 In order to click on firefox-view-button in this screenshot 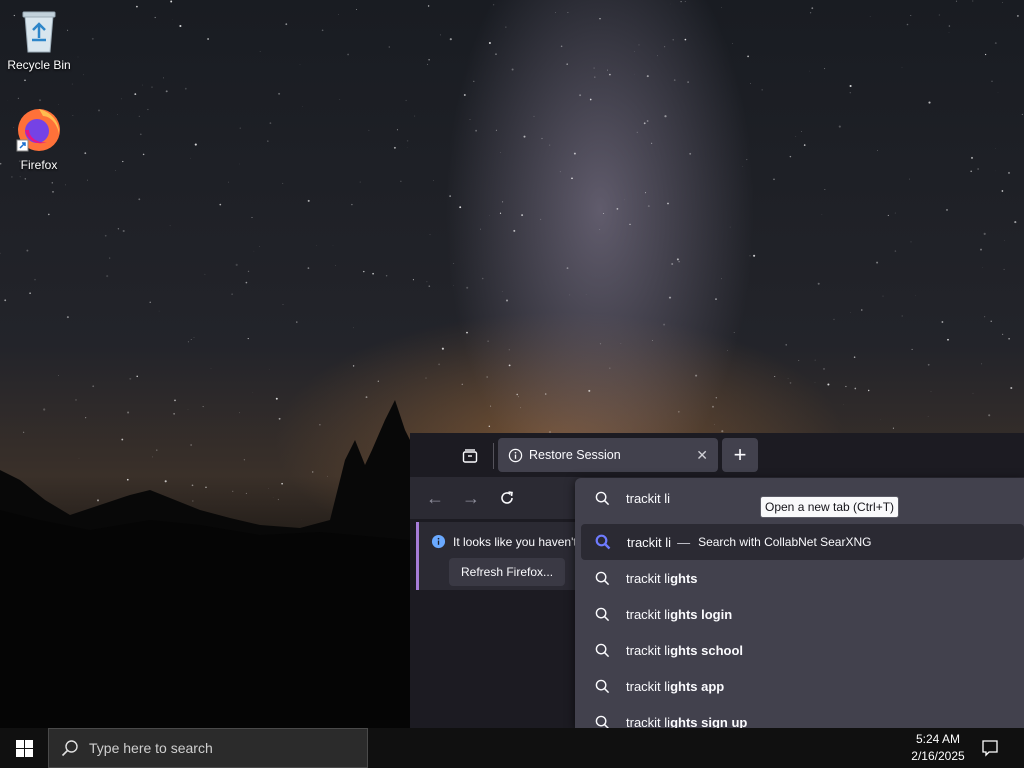, I will do `click(470, 456)`.